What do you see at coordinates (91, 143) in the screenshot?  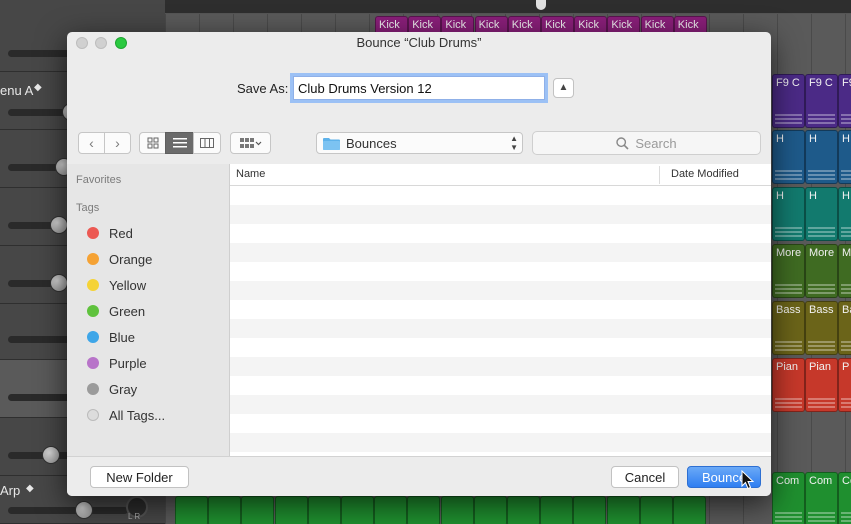 I see `back-button: ‹` at bounding box center [91, 143].